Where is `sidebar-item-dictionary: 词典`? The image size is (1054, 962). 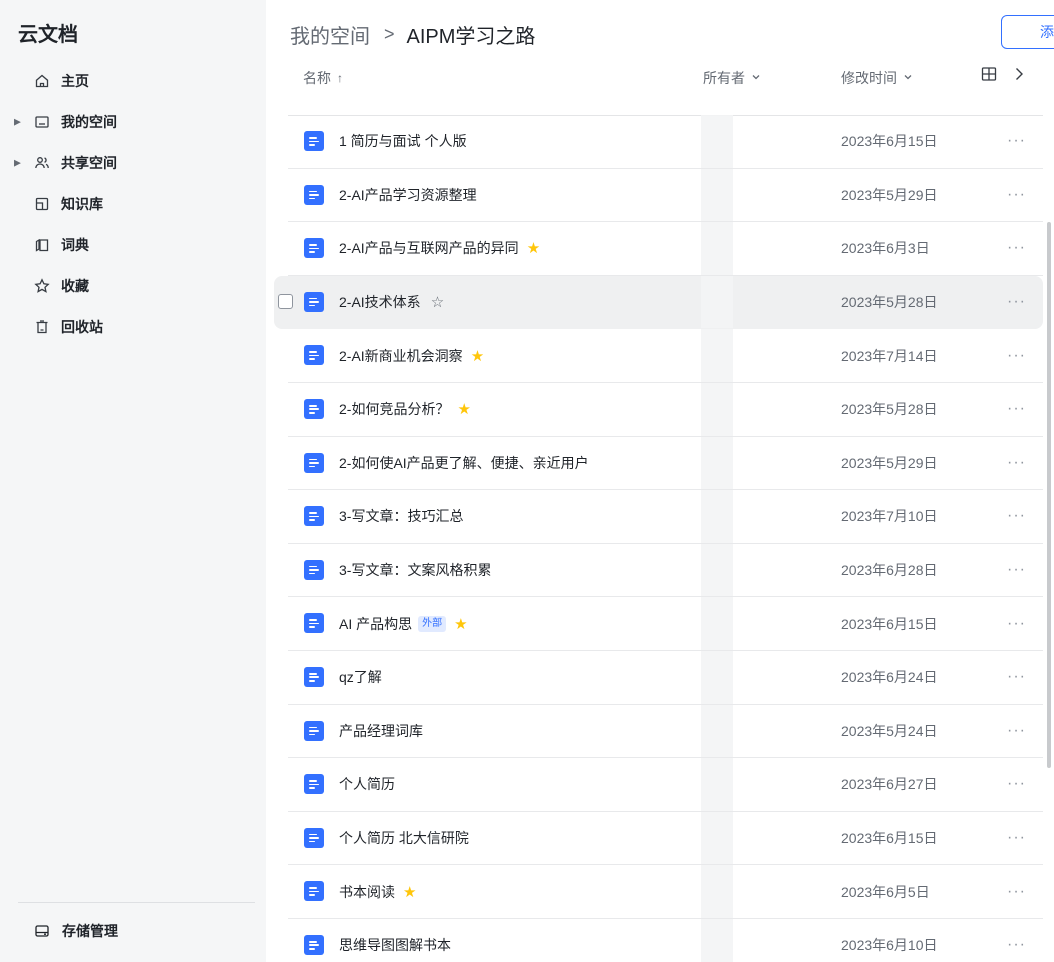
sidebar-item-dictionary: 词典 is located at coordinates (133, 244).